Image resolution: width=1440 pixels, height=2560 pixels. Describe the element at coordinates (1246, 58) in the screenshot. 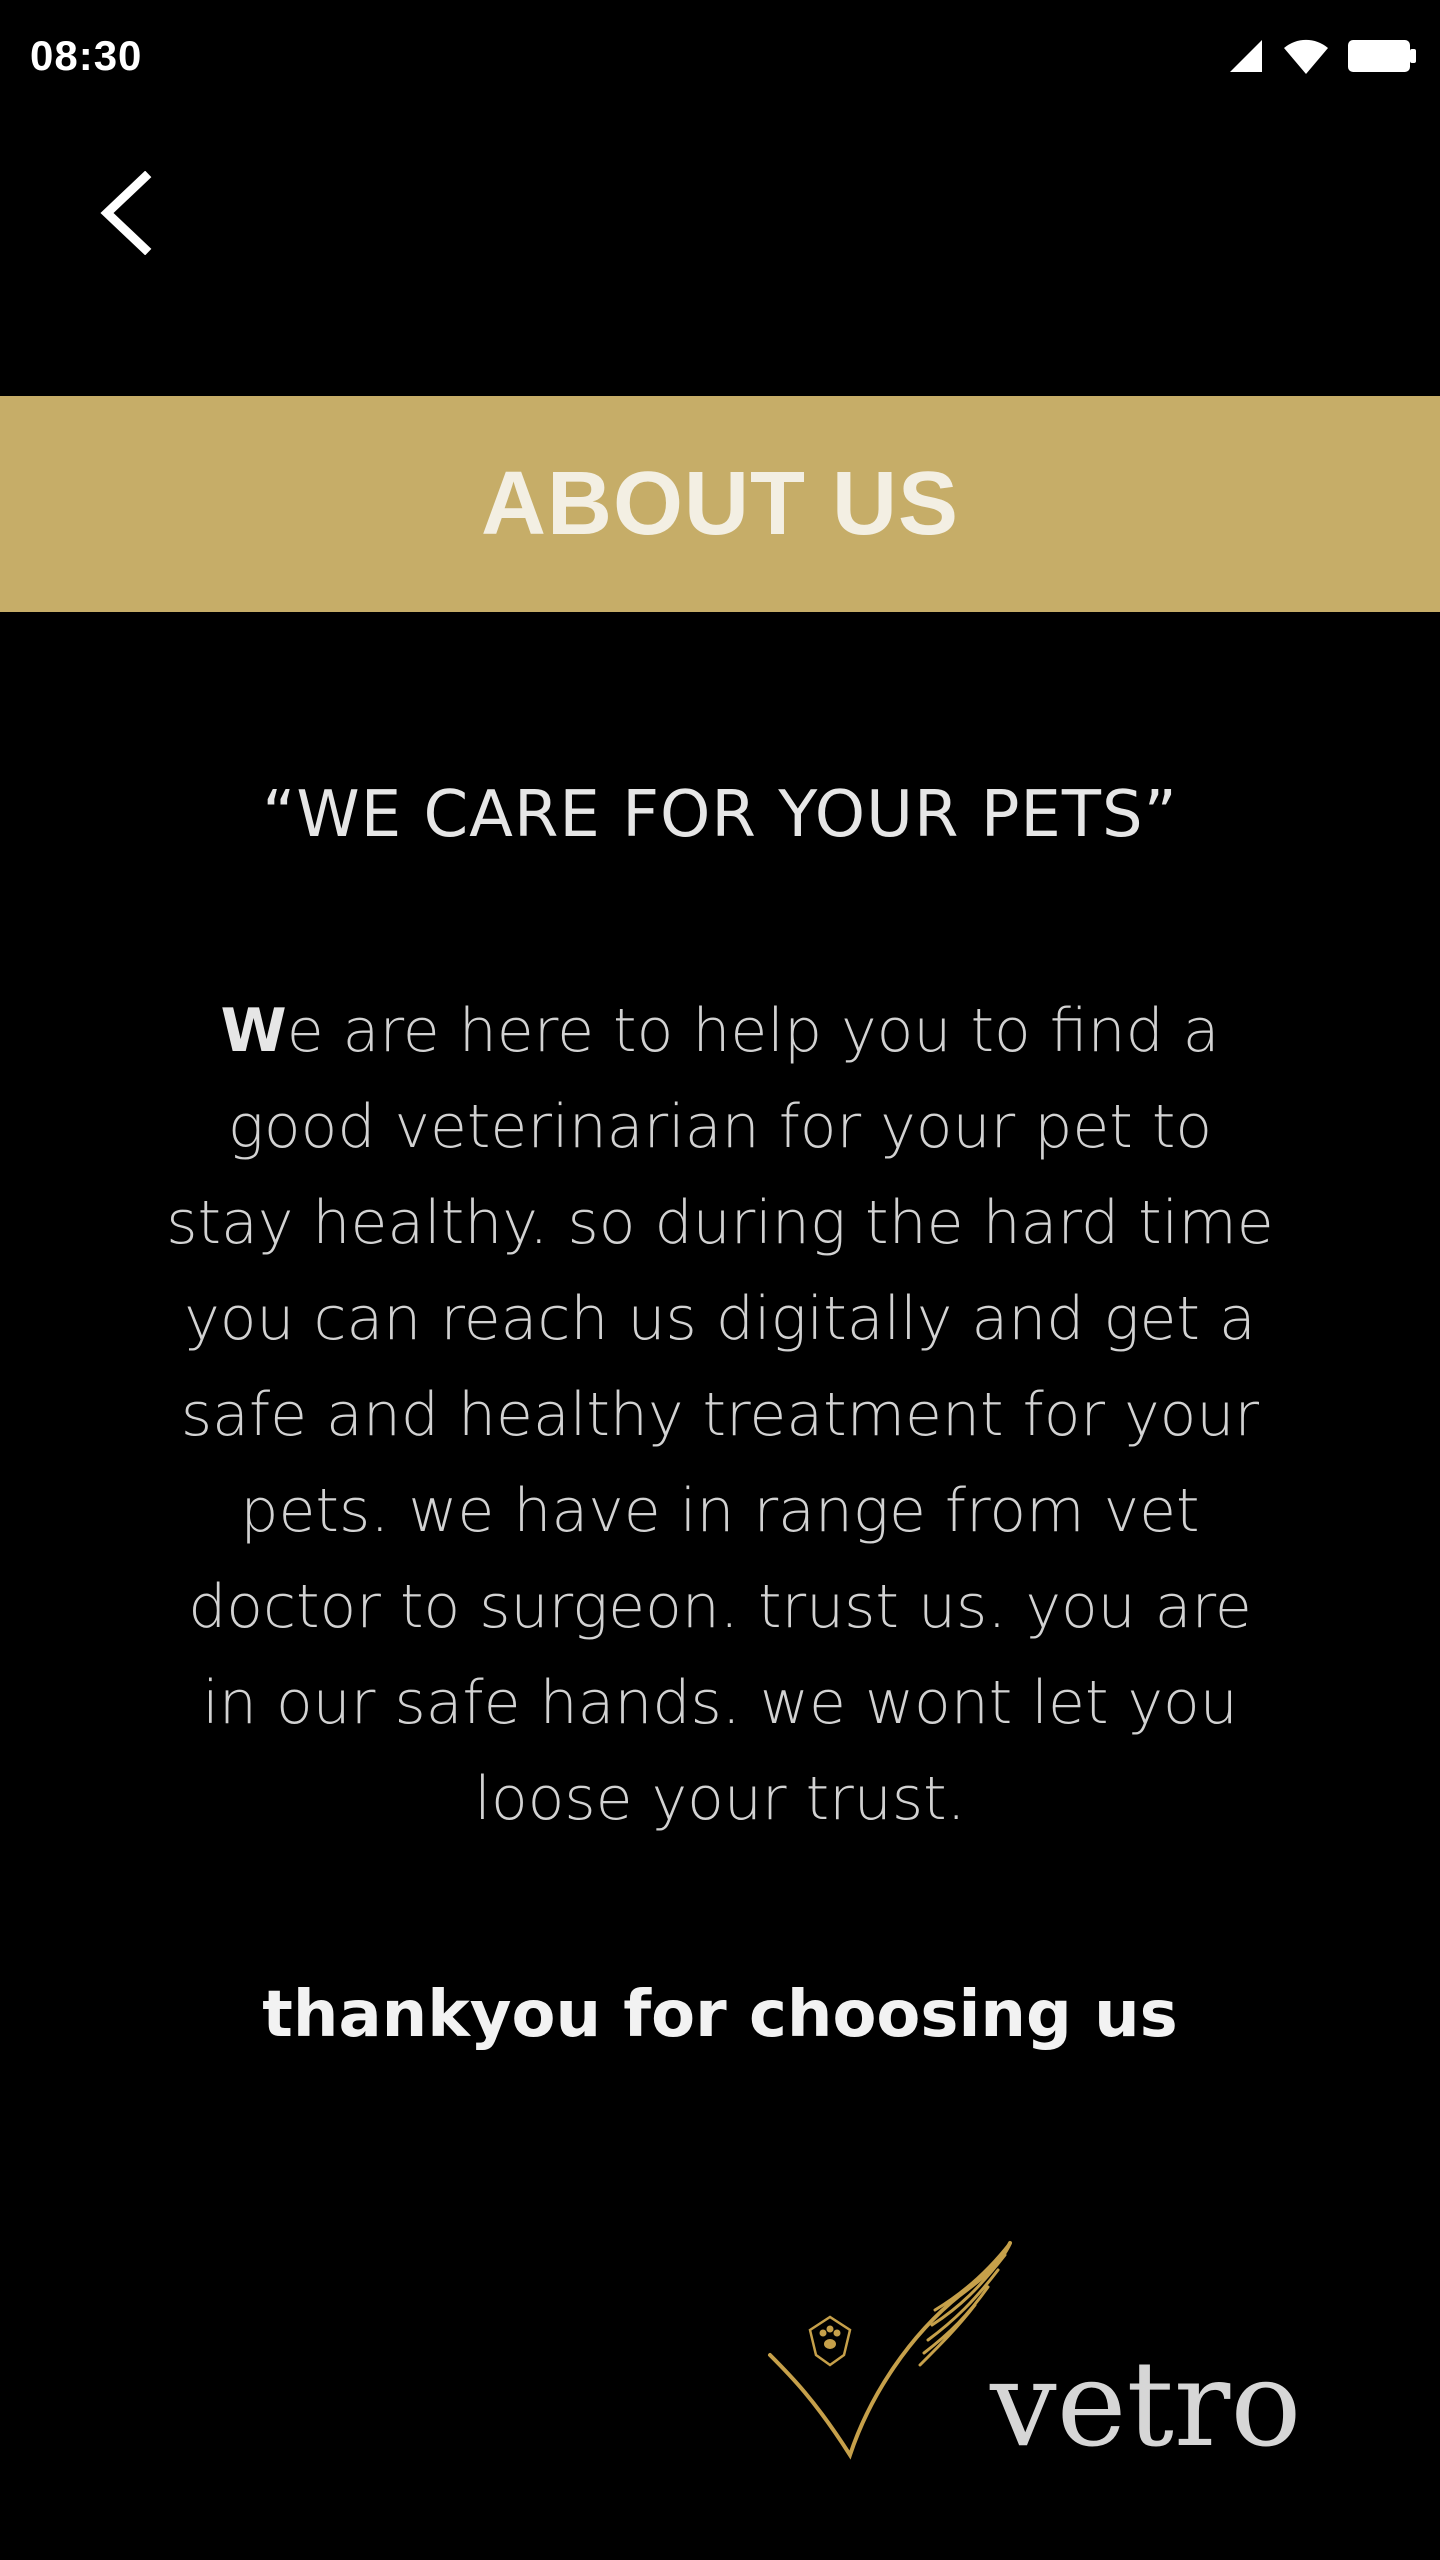

I see `signal-icon` at that location.